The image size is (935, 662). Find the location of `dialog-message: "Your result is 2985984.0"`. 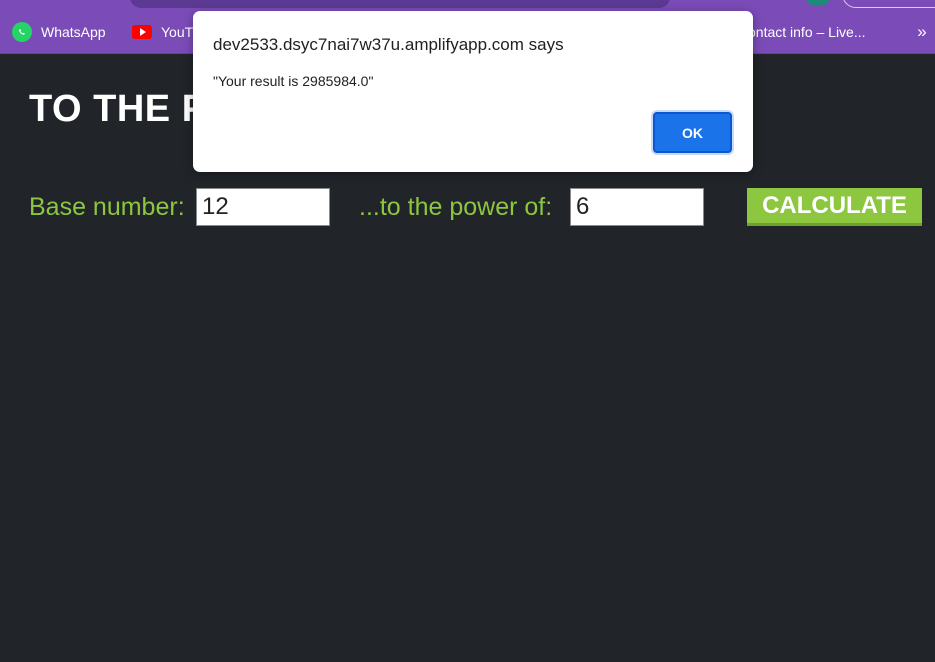

dialog-message: "Your result is 2985984.0" is located at coordinates (293, 81).